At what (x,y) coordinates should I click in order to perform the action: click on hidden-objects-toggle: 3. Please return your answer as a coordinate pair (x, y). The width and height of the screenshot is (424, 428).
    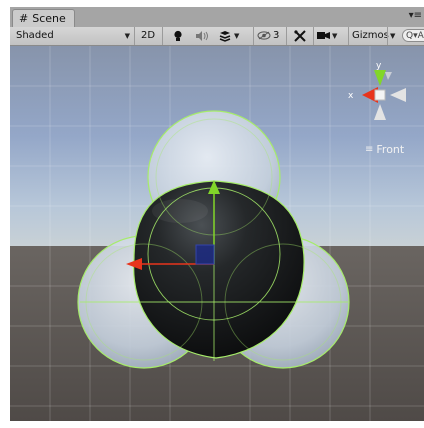
    Looking at the image, I should click on (270, 35).